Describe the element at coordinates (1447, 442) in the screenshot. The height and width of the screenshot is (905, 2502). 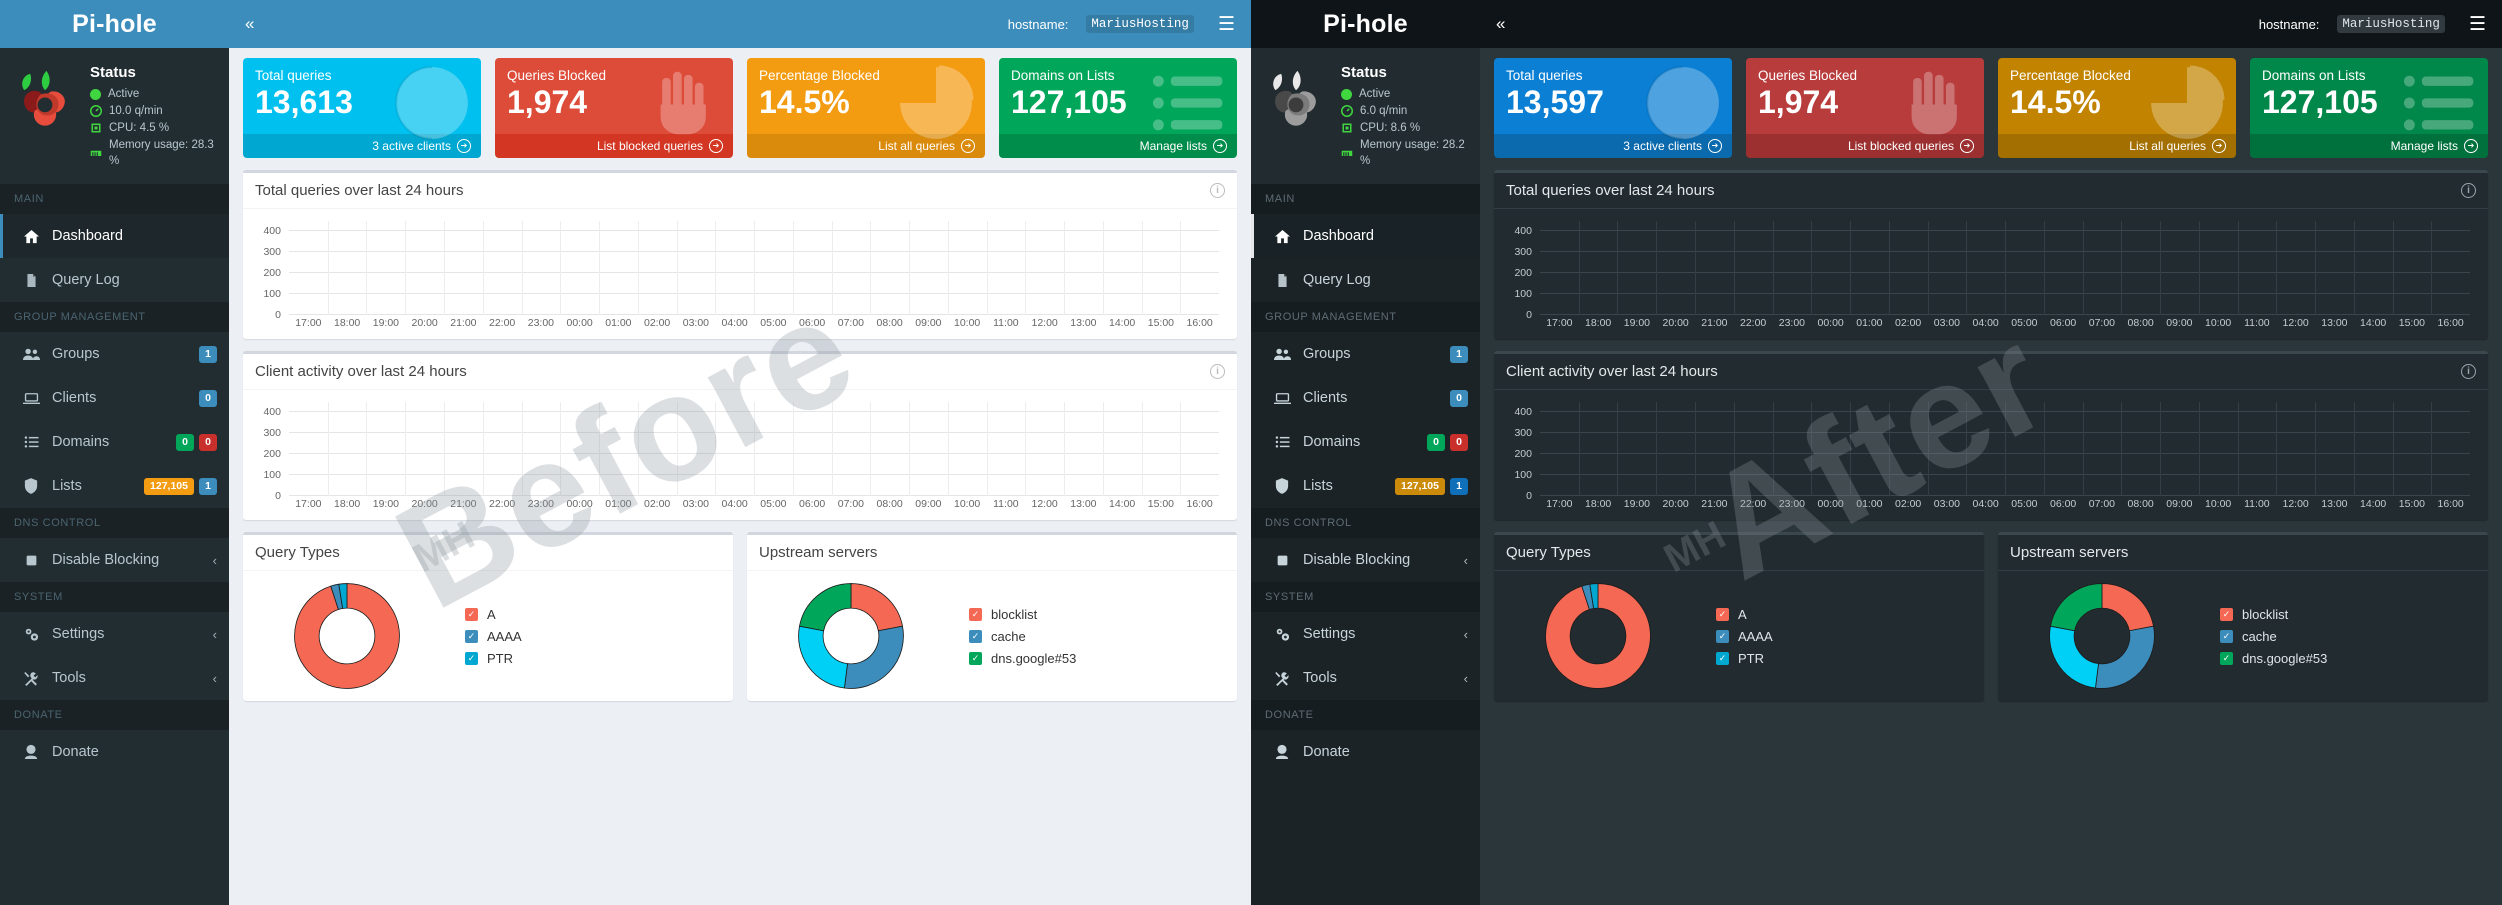
I see `sidebar-item-badges: 00` at that location.